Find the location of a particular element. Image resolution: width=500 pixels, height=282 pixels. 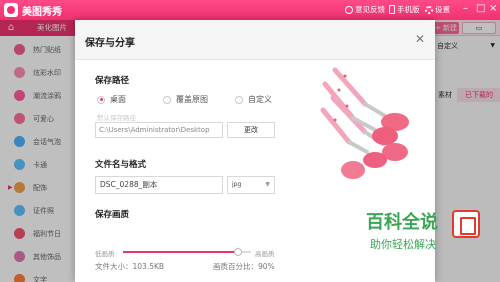

mobile-link: 手机版 is located at coordinates (404, 9).